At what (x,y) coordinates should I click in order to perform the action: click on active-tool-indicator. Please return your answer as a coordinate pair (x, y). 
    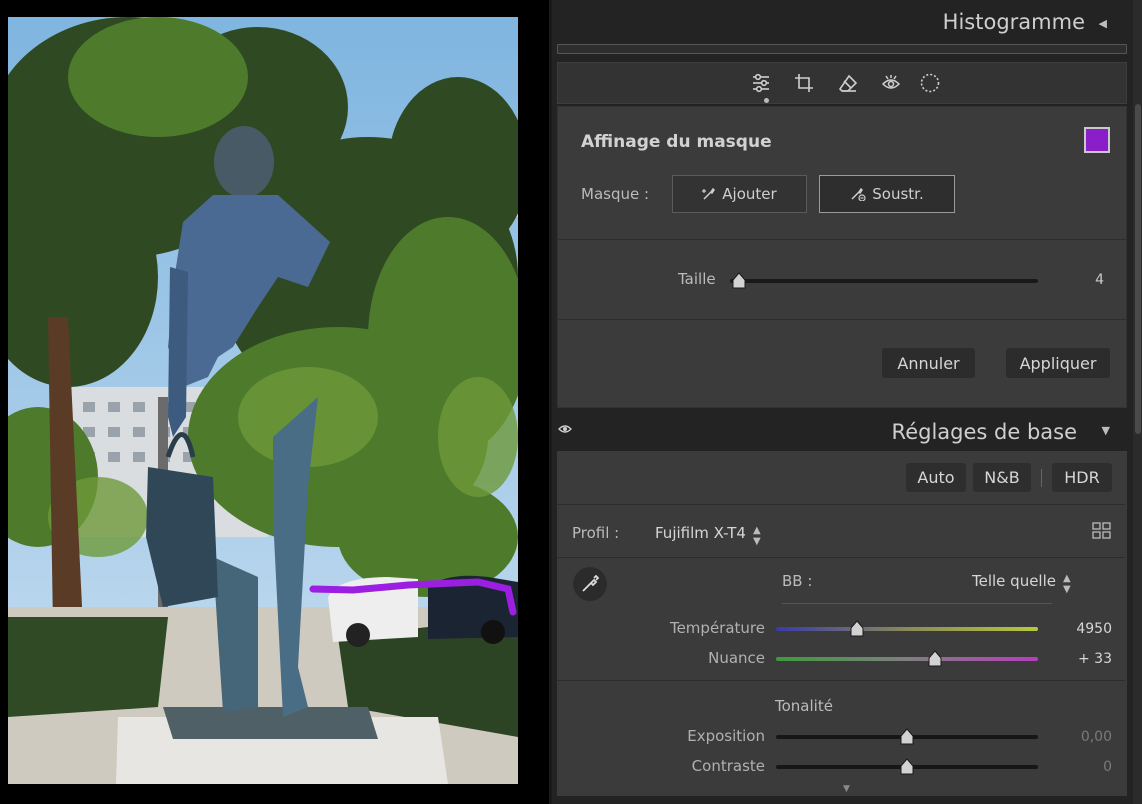
    Looking at the image, I should click on (766, 100).